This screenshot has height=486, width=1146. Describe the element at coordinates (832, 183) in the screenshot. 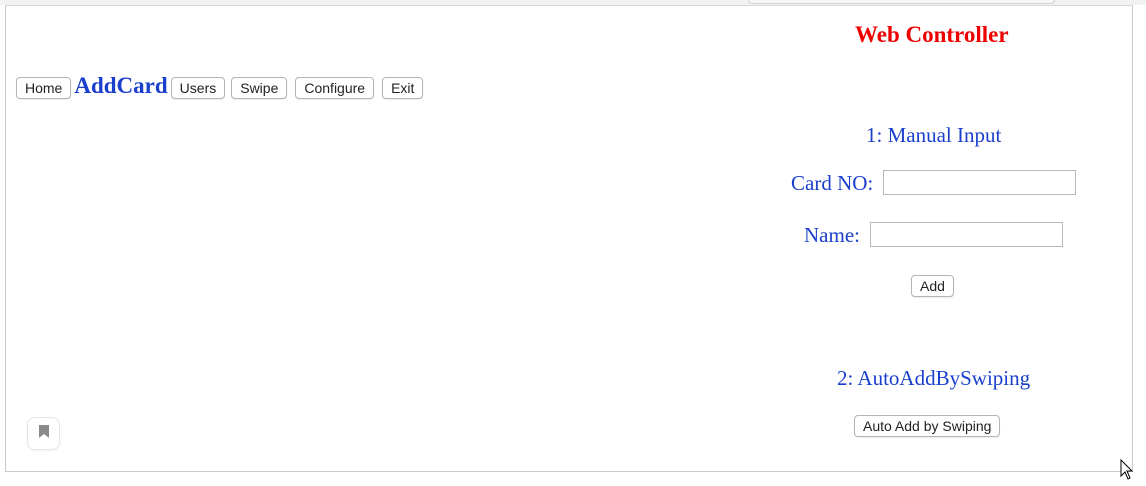

I see `card-no-label: Card NO:` at that location.